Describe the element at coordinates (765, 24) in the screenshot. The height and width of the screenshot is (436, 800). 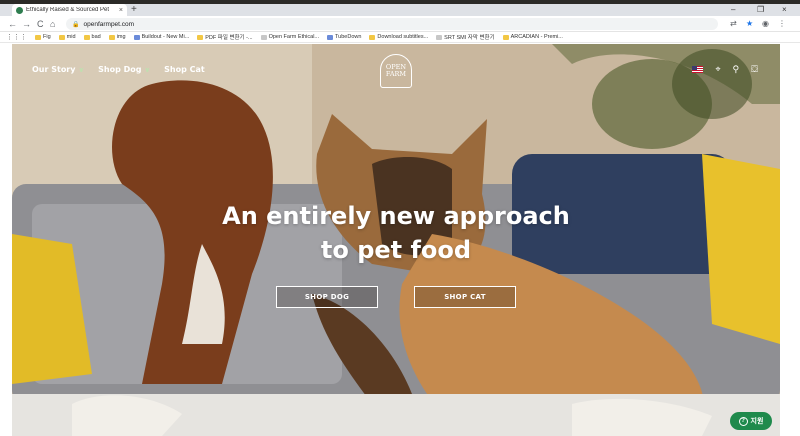
I see `profile-icon: ◉` at that location.